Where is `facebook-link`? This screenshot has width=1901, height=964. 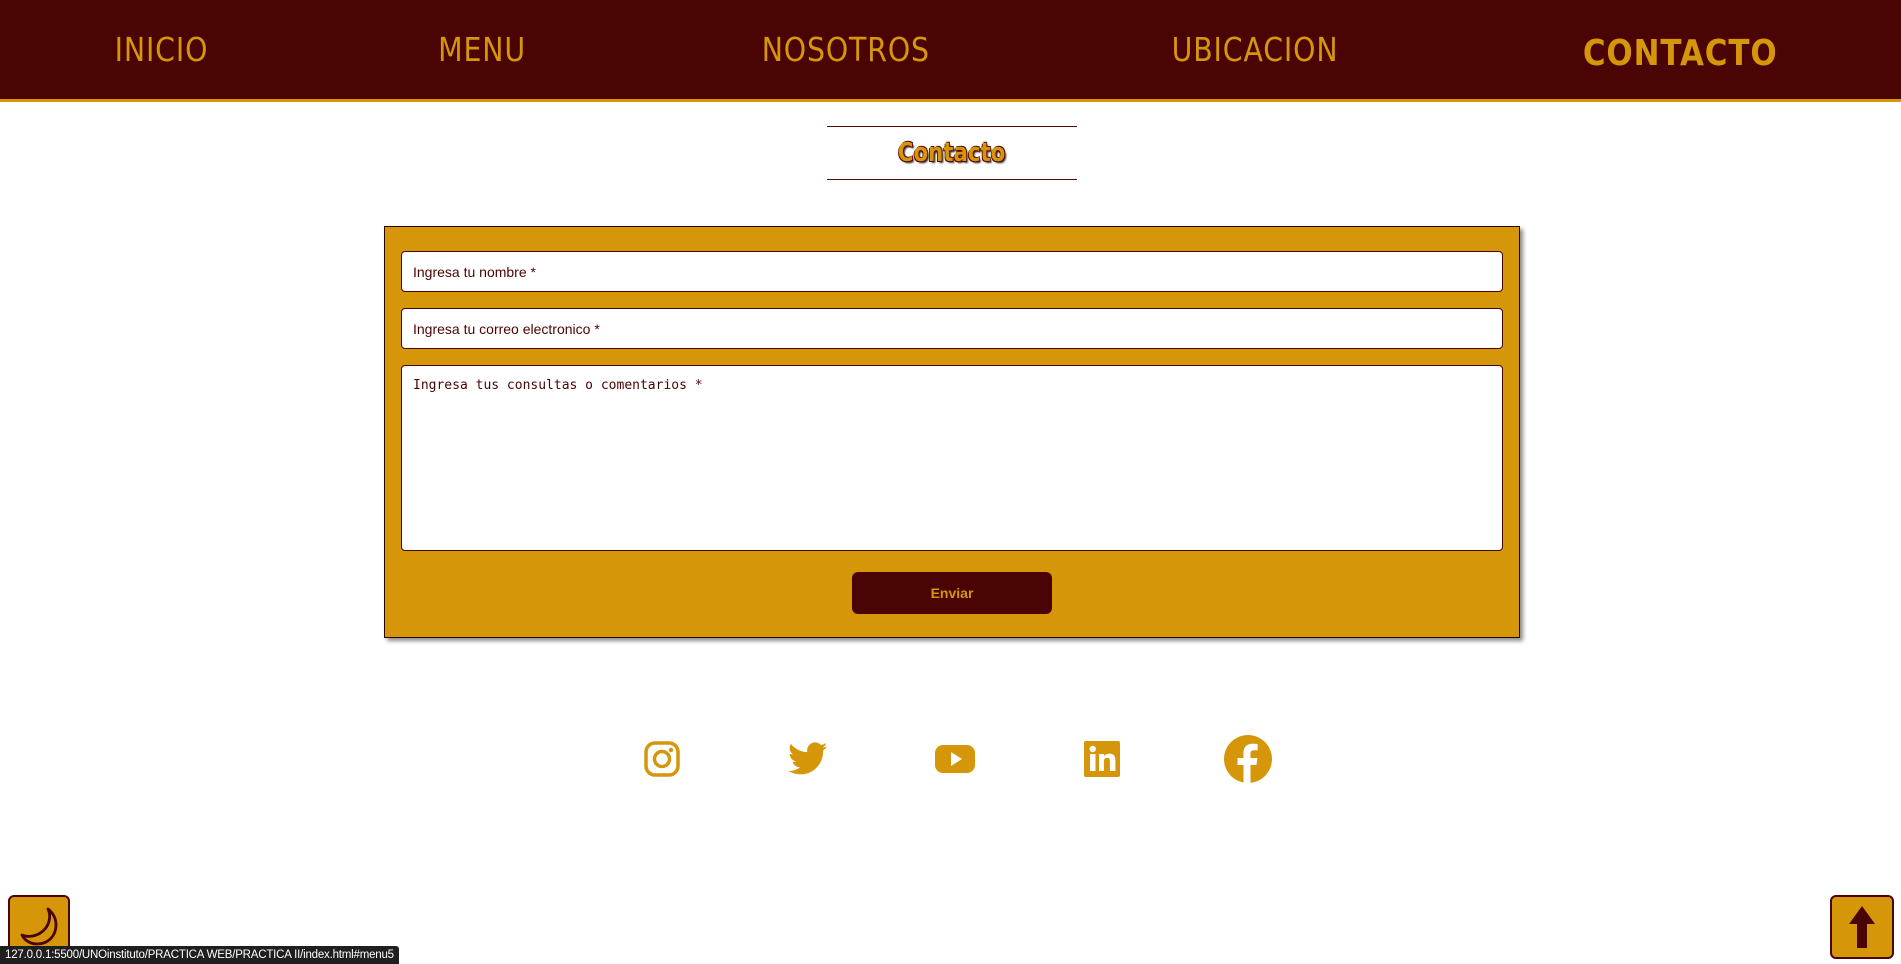 facebook-link is located at coordinates (1248, 759).